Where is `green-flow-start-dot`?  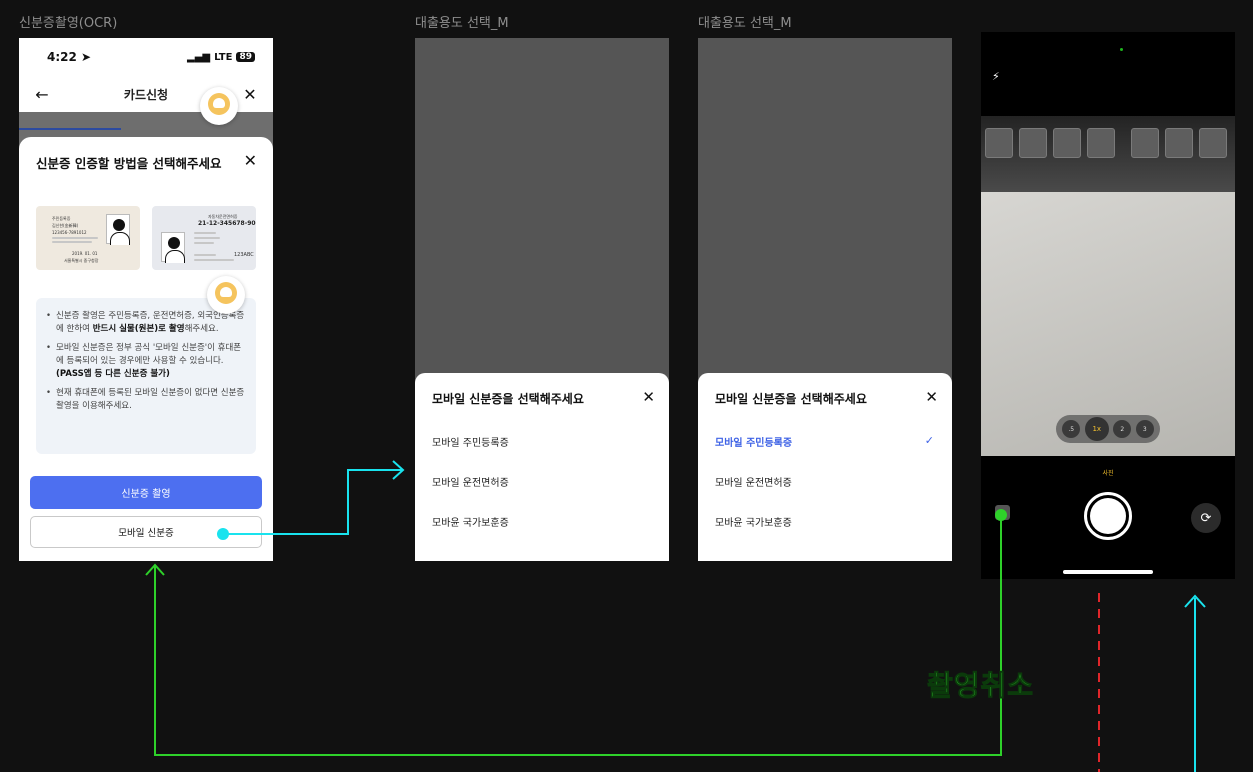
green-flow-start-dot is located at coordinates (1001, 515).